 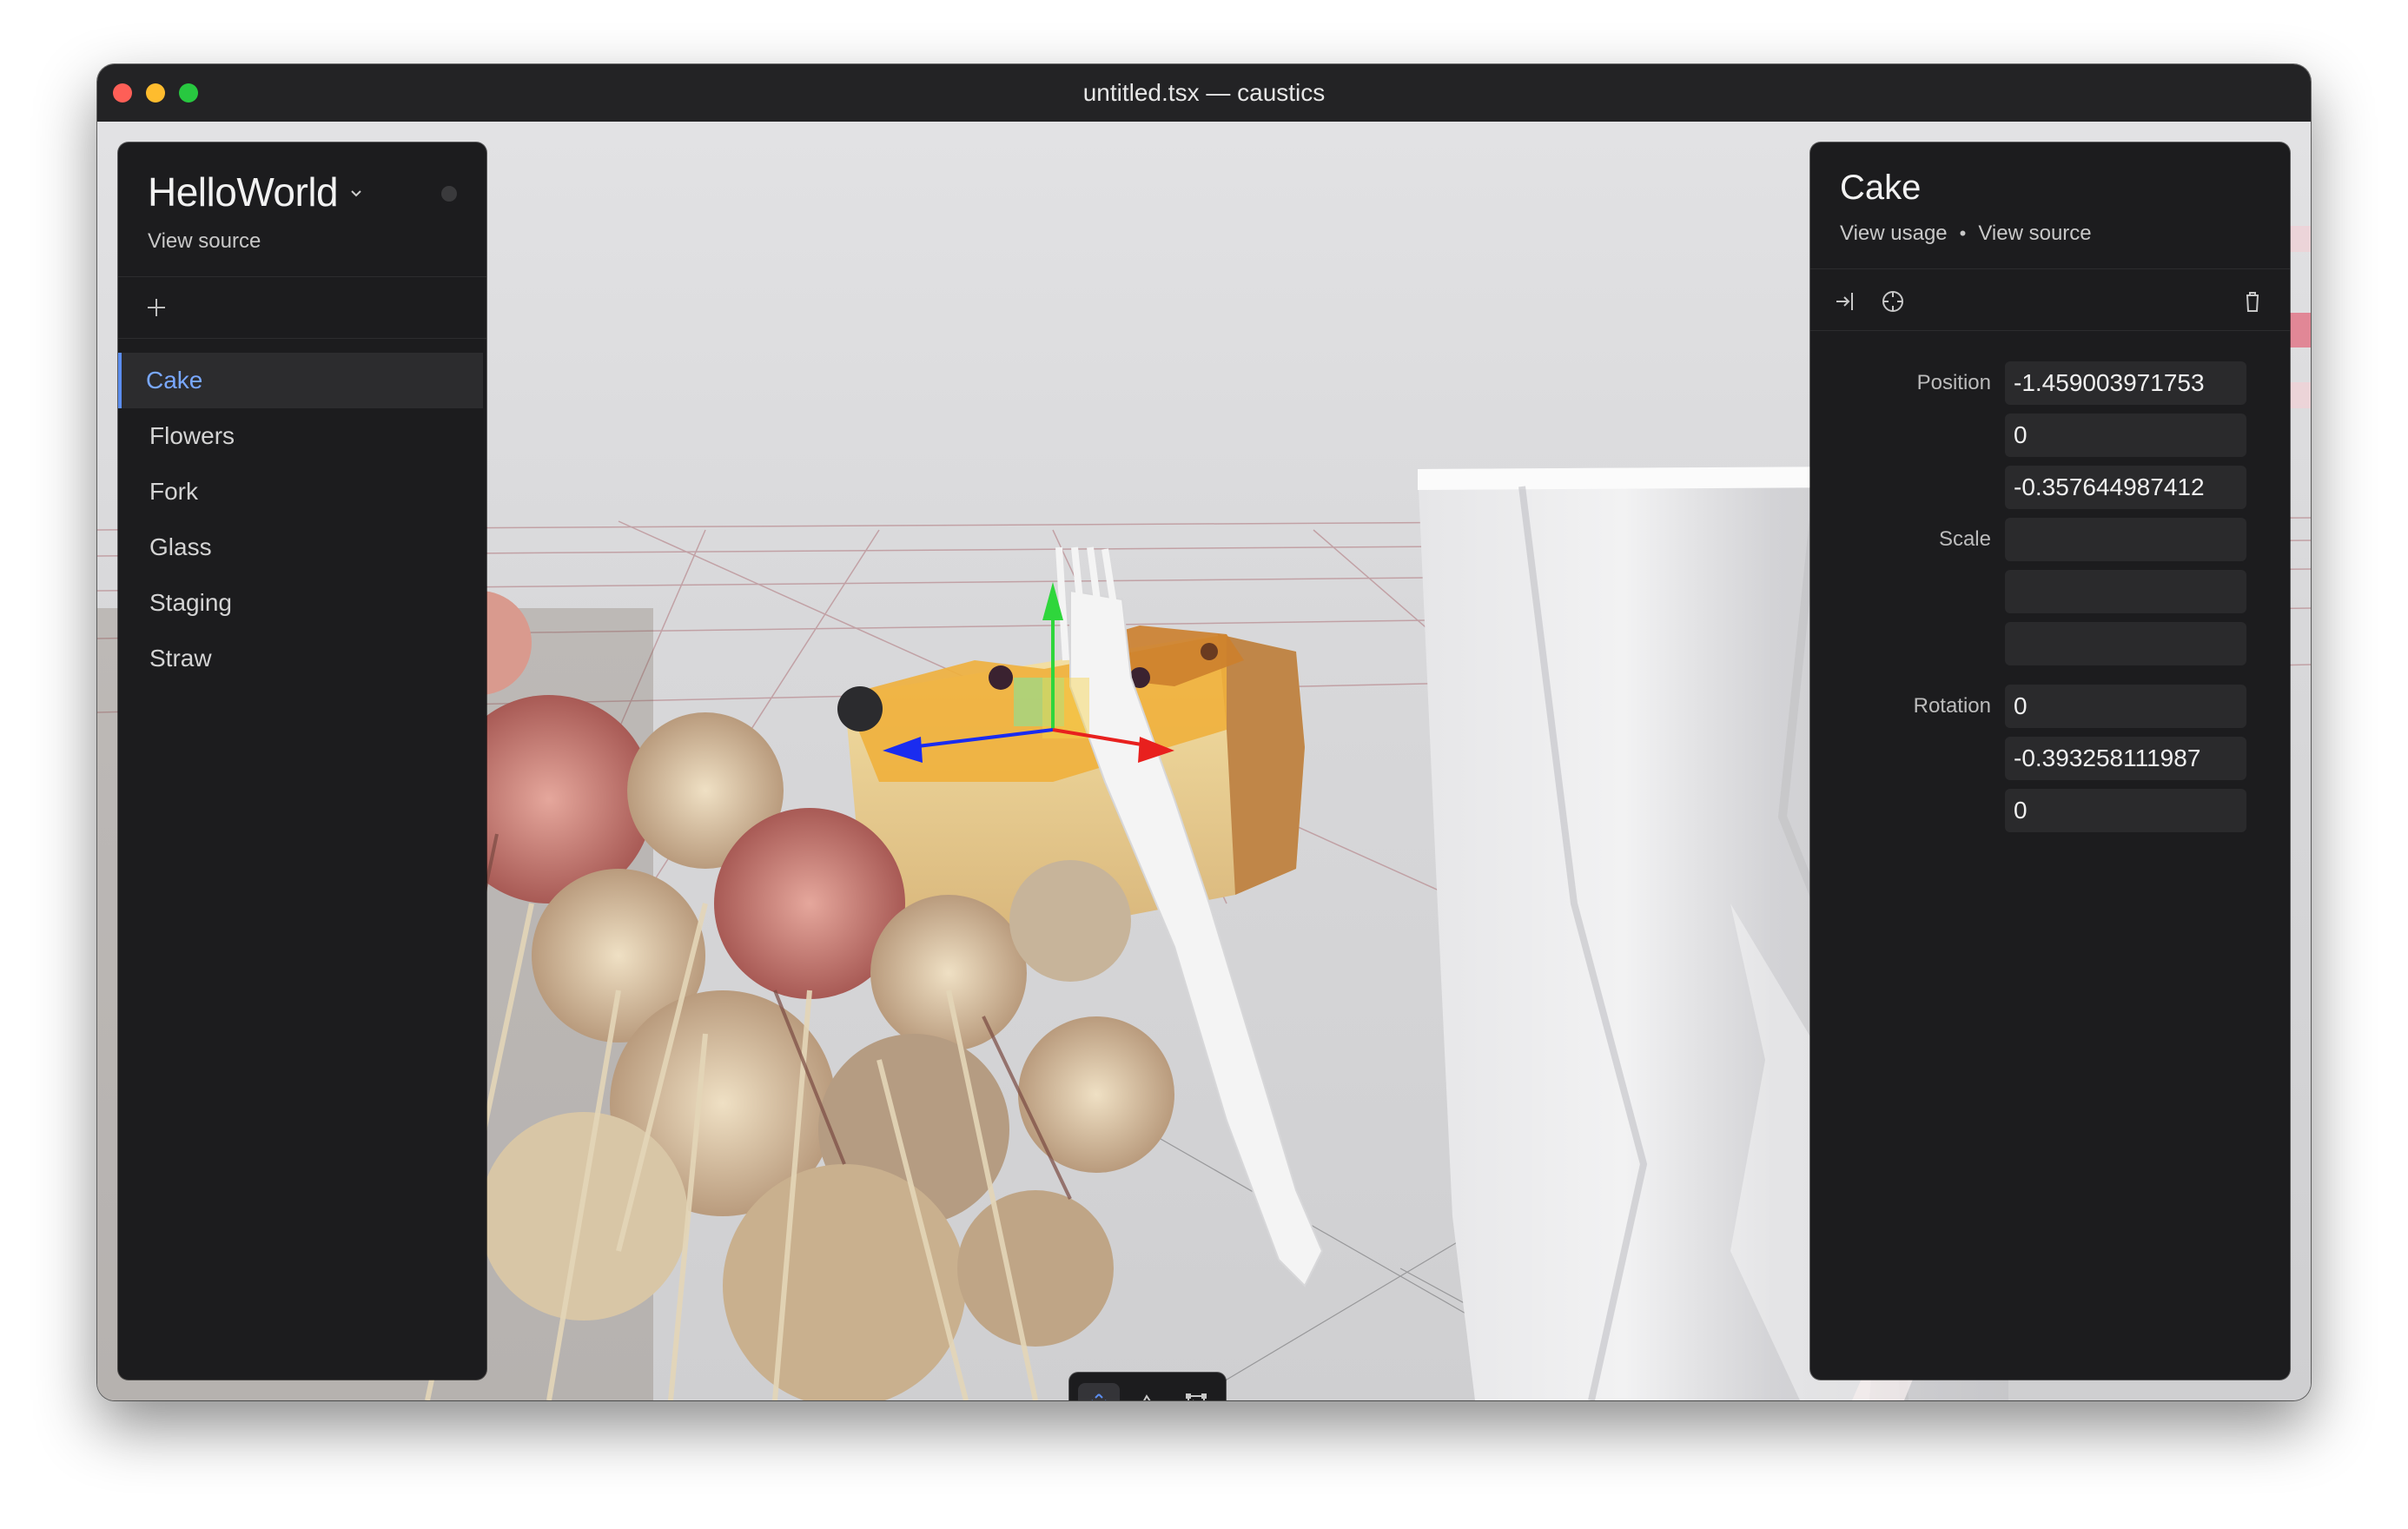 I want to click on close-window-button, so click(x=122, y=93).